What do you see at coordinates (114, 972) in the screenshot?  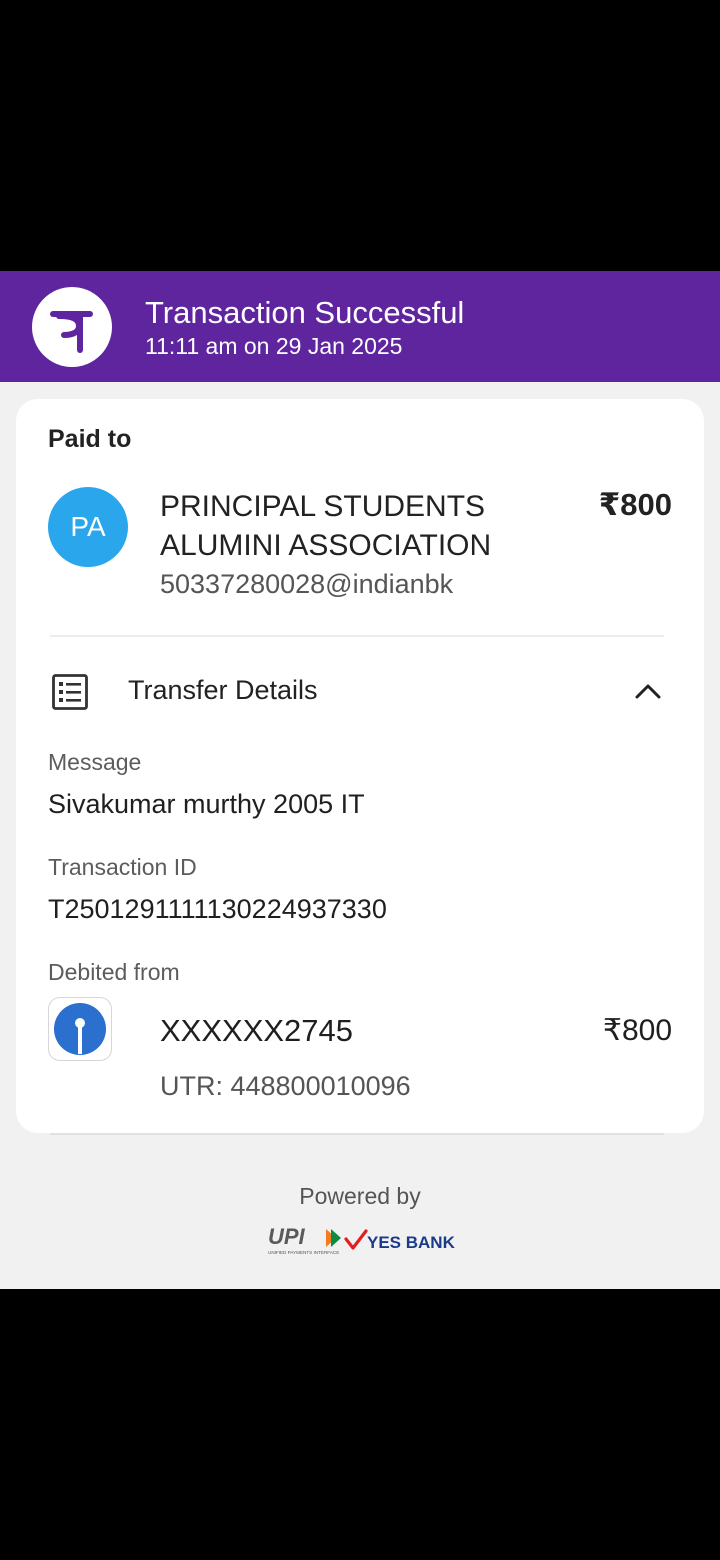 I see `debited-from-label: Debited from` at bounding box center [114, 972].